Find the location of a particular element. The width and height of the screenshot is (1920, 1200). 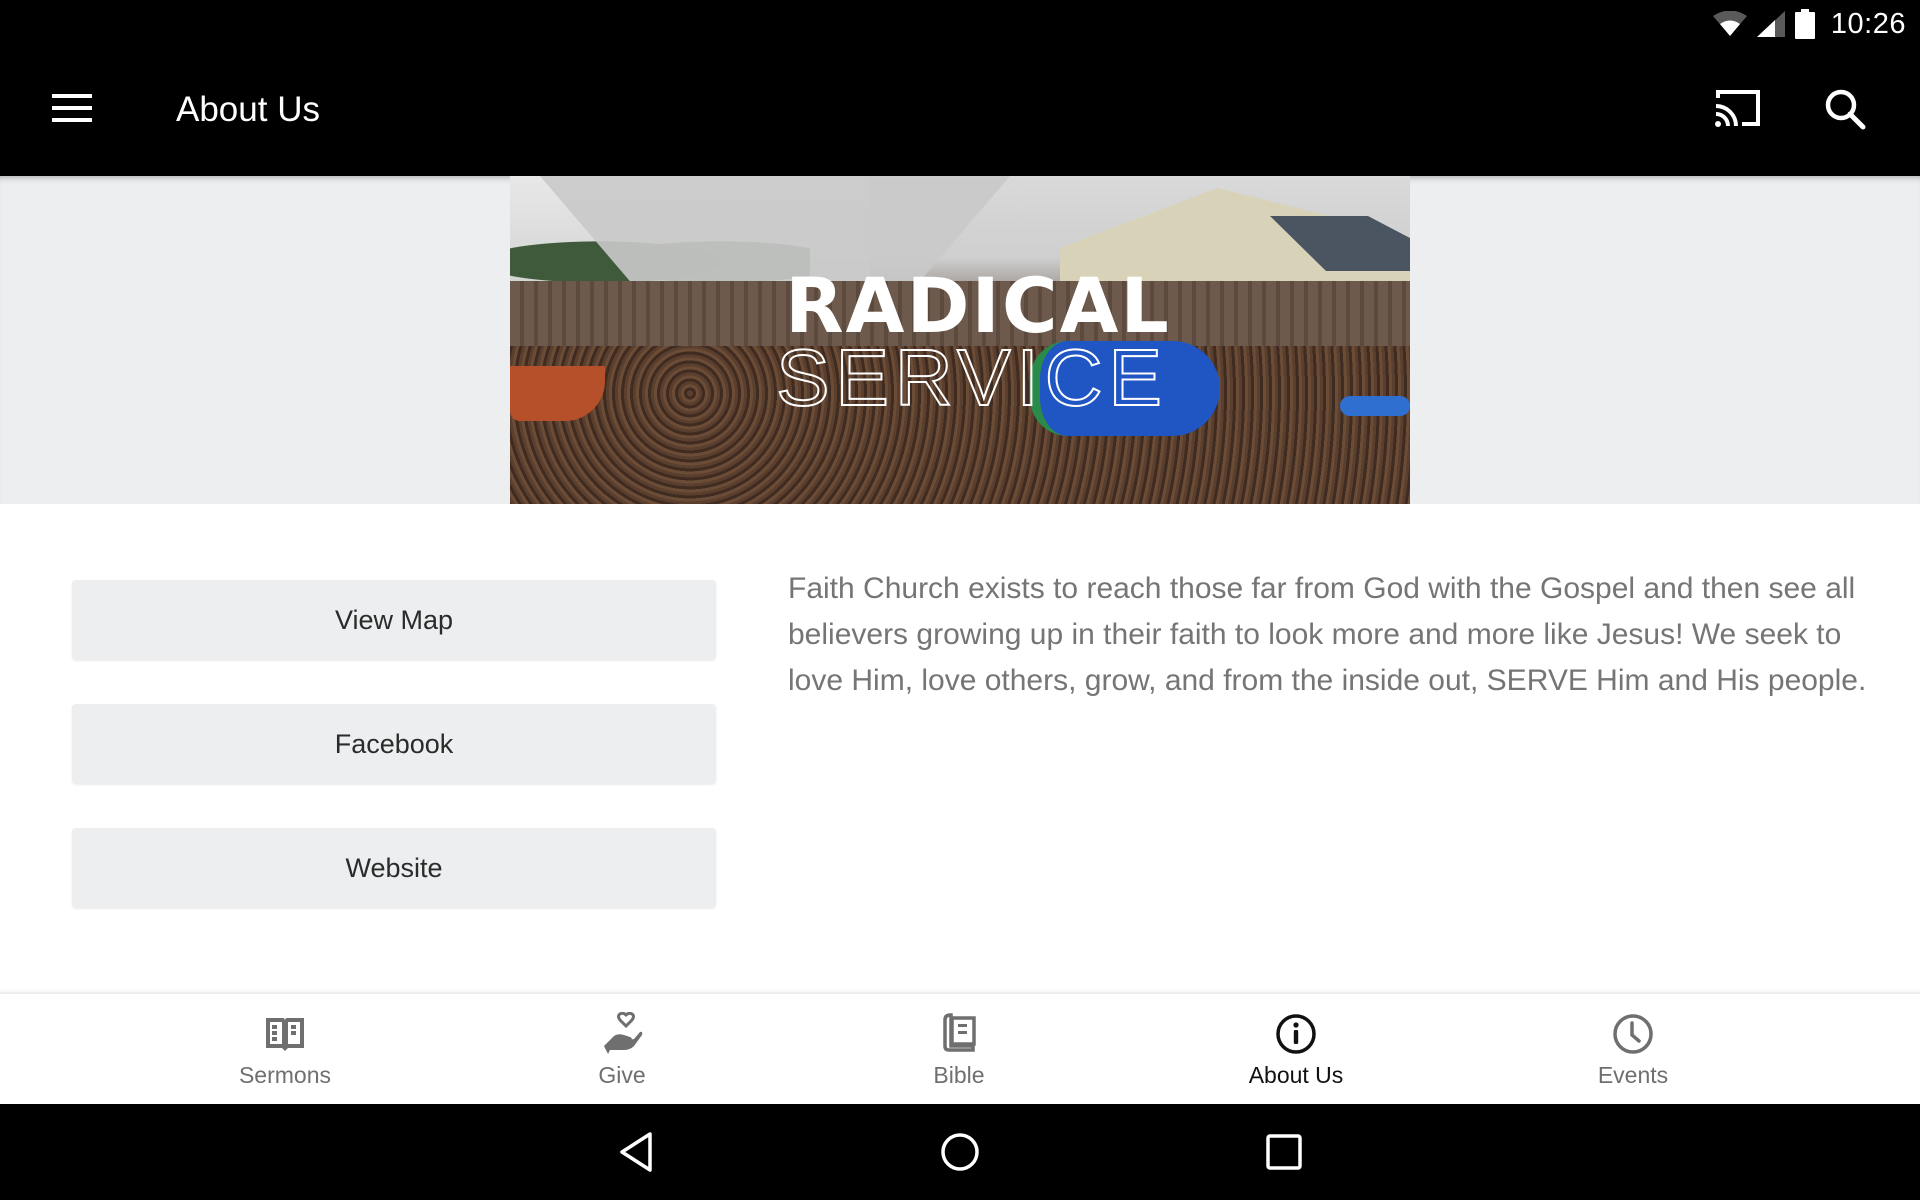

hero-image: RADICAL SERVICE is located at coordinates (960, 340).